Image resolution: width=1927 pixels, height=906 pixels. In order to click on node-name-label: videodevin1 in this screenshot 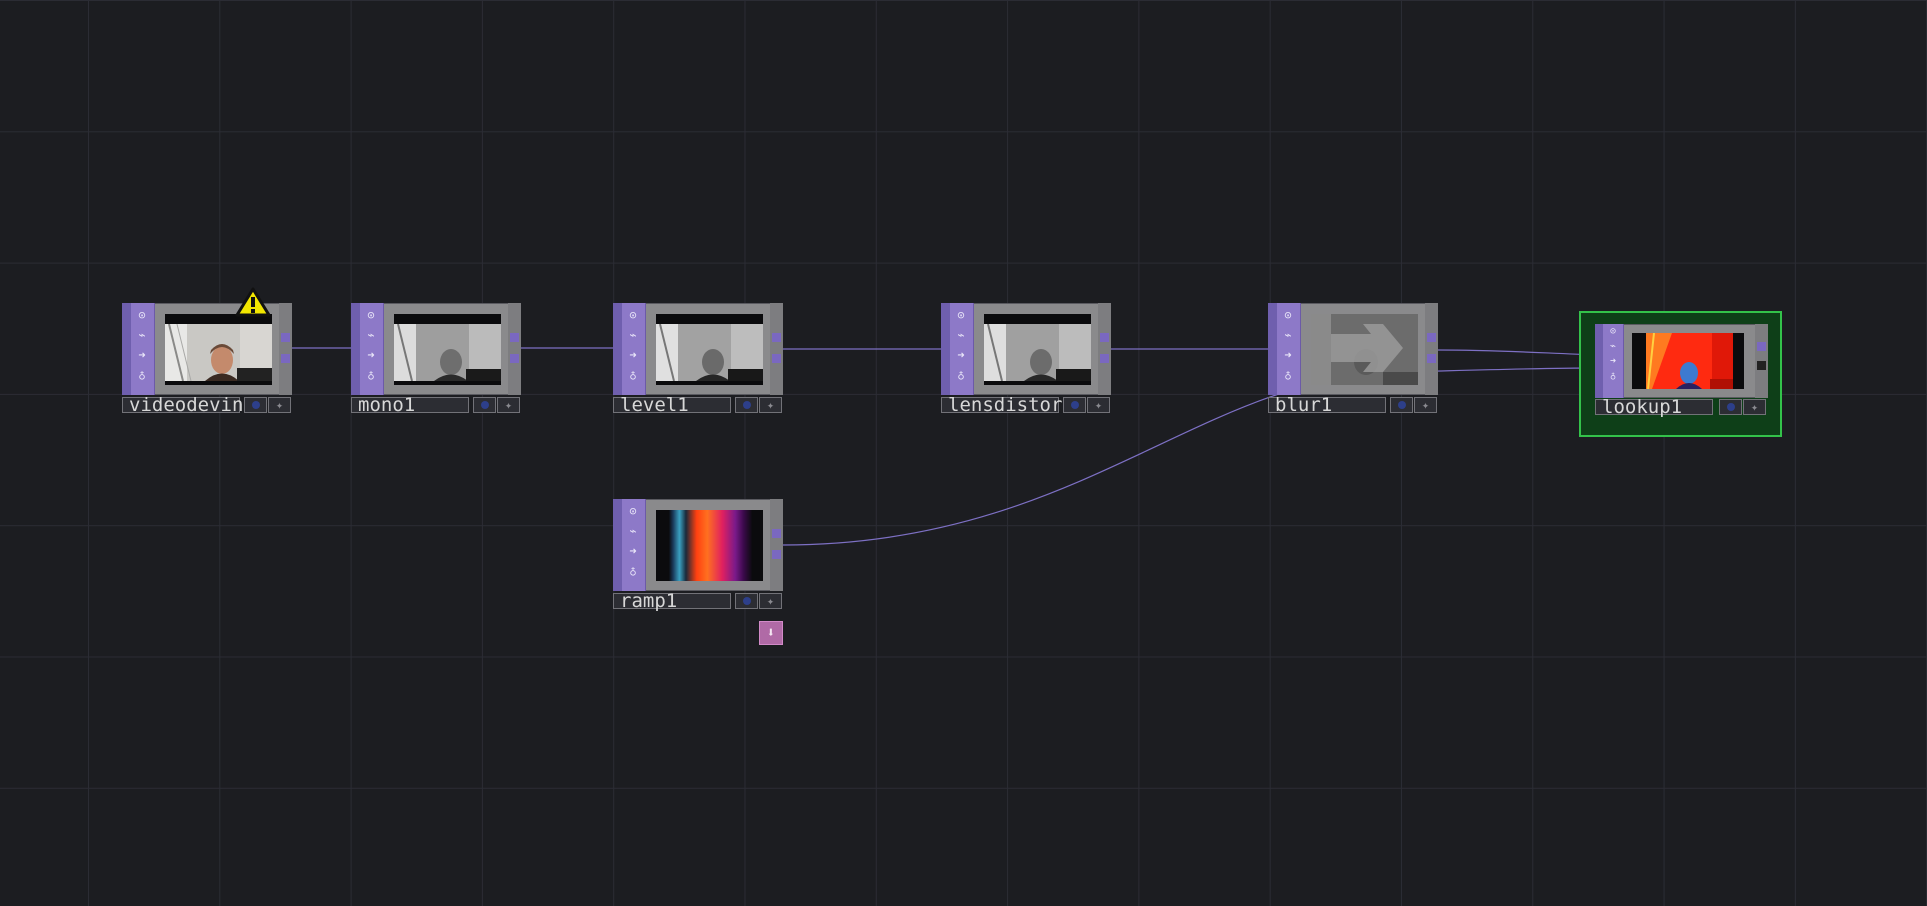, I will do `click(188, 405)`.